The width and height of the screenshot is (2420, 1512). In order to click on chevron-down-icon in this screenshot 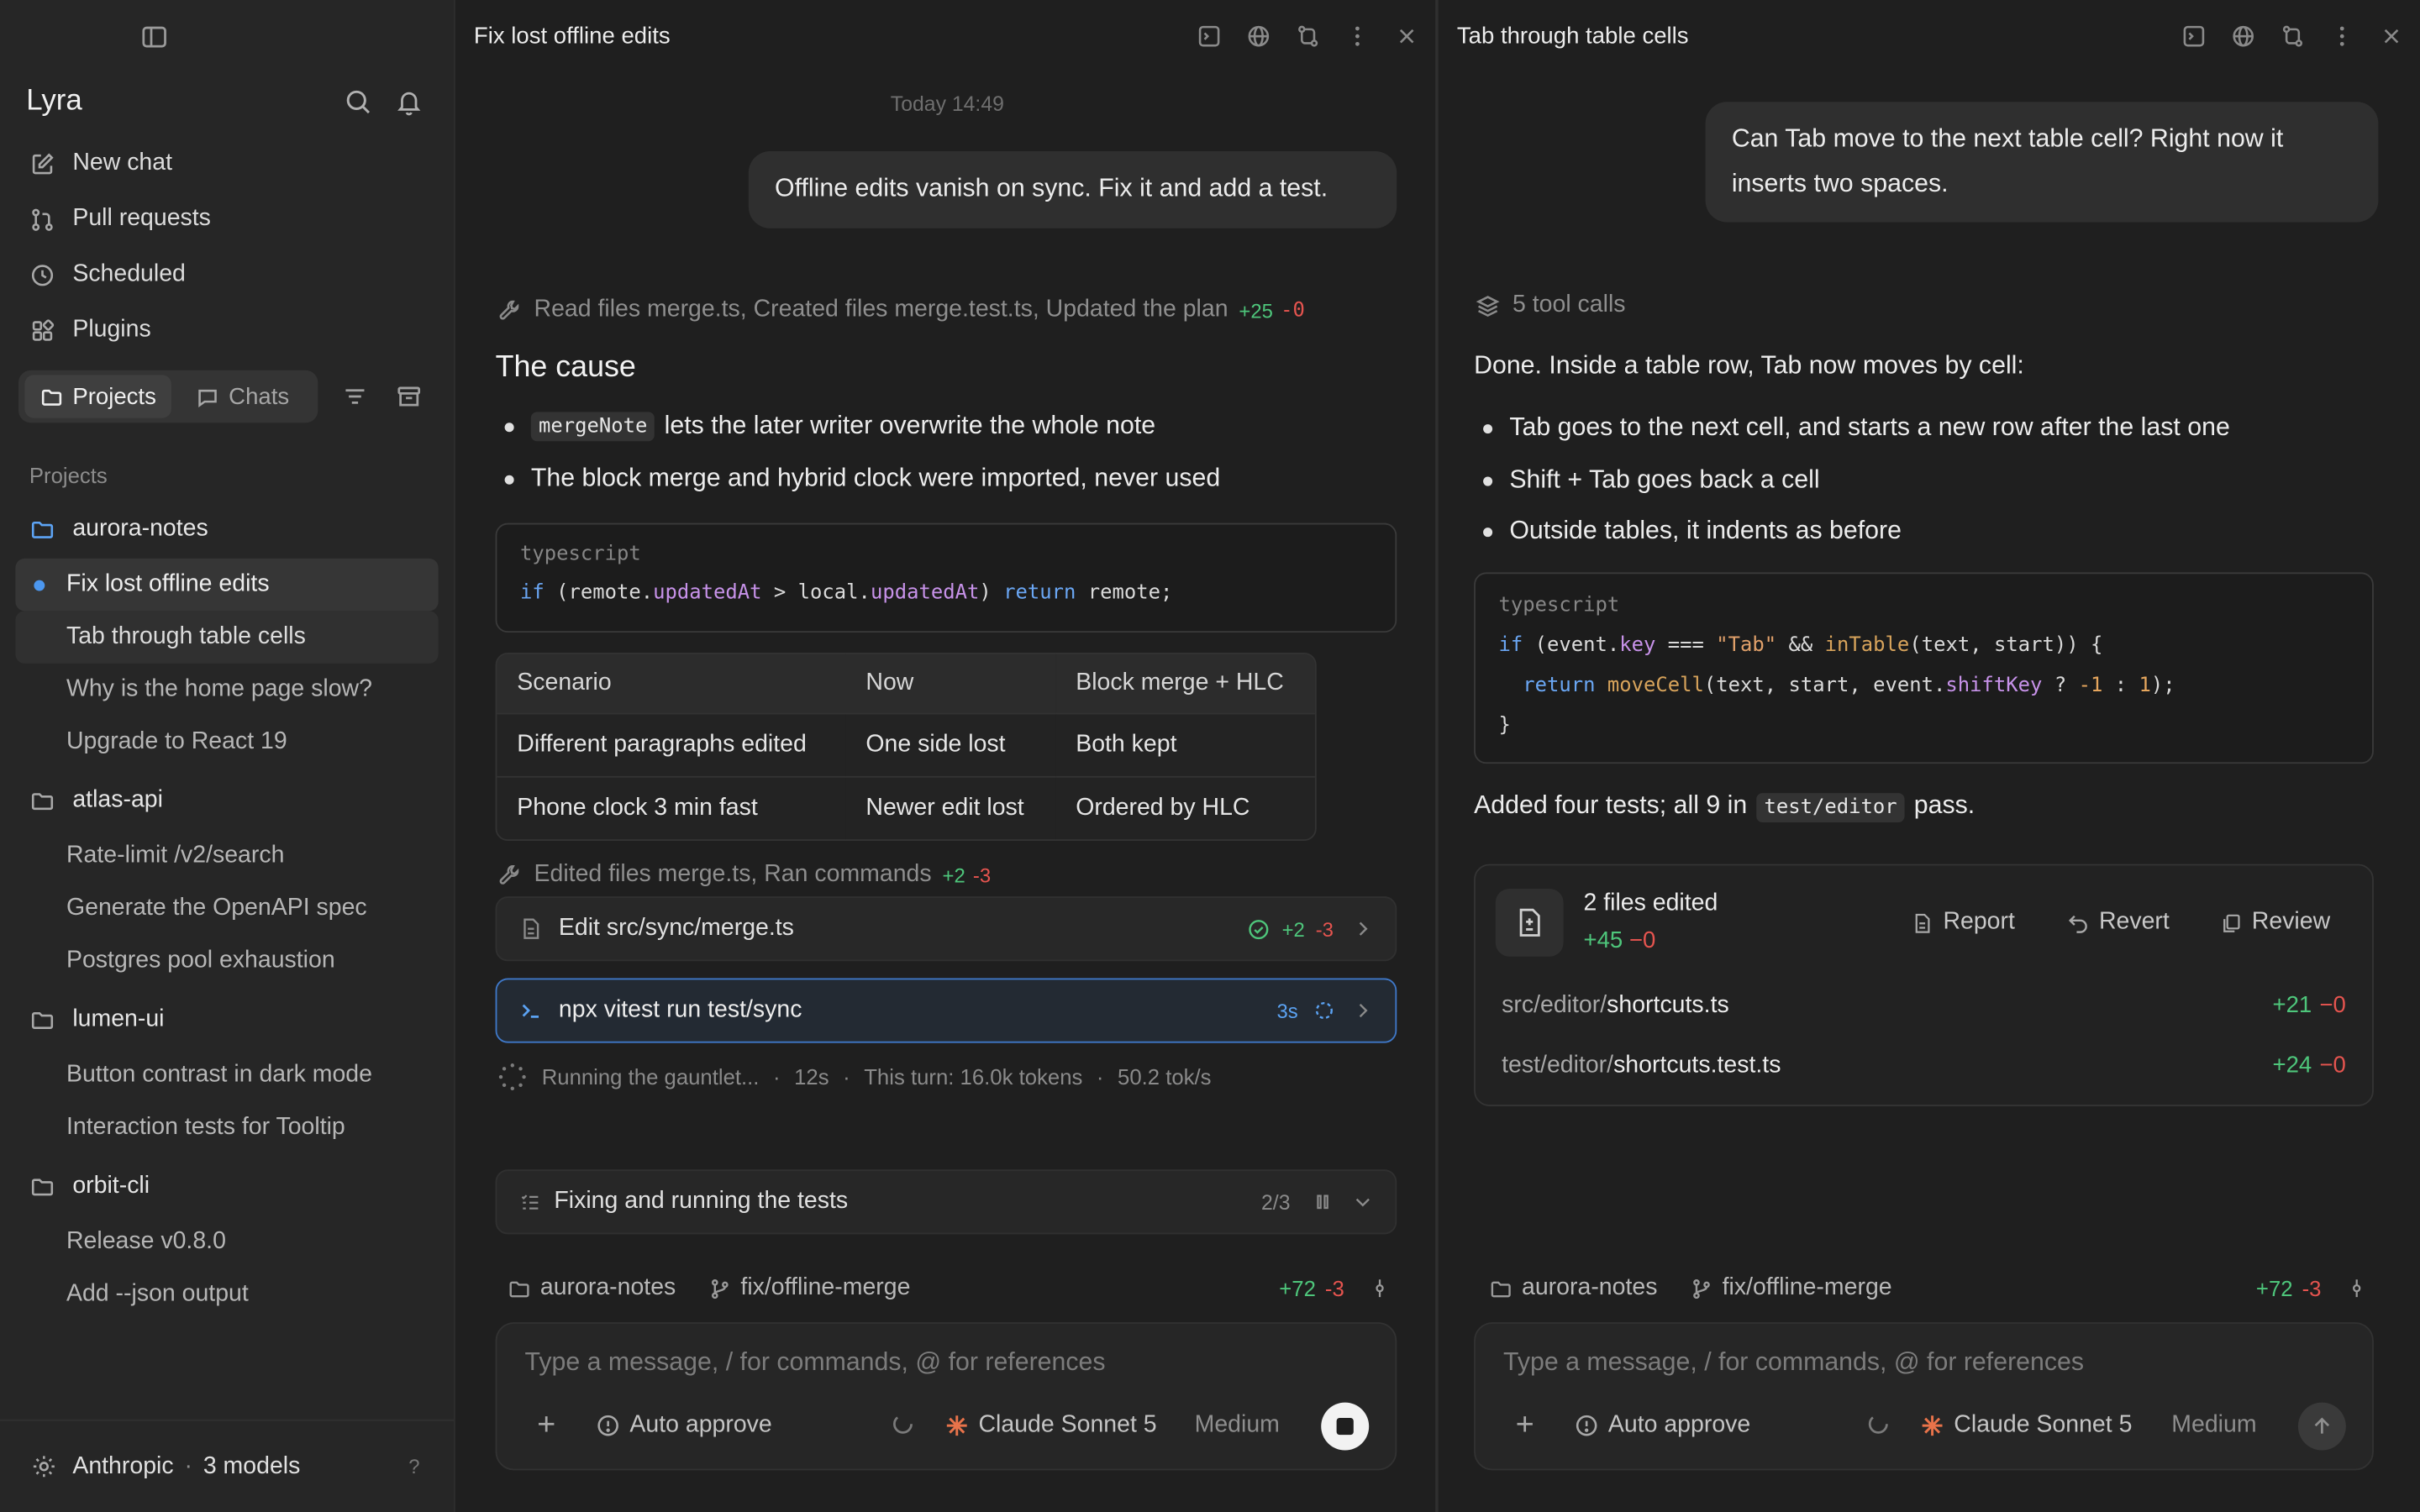, I will do `click(1363, 1202)`.